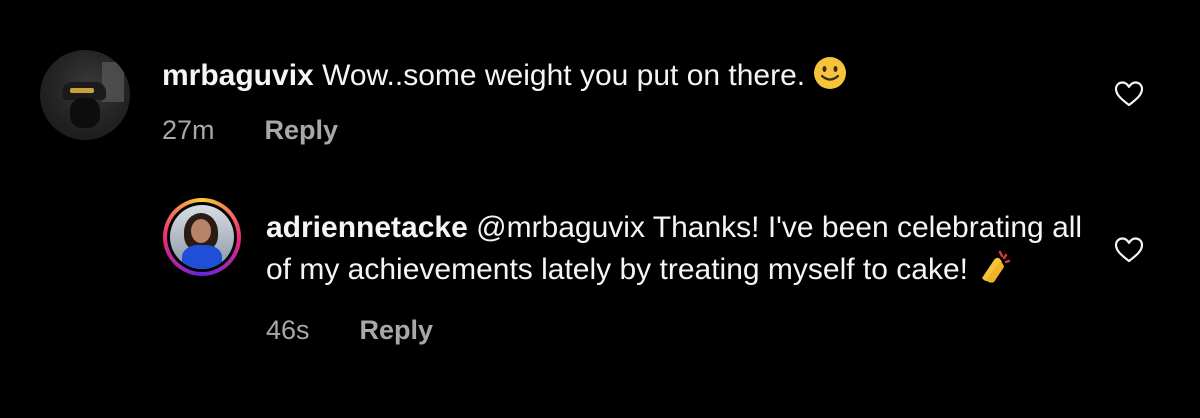 This screenshot has height=418, width=1200. What do you see at coordinates (830, 78) in the screenshot?
I see `slightly-smiling-face-emoji` at bounding box center [830, 78].